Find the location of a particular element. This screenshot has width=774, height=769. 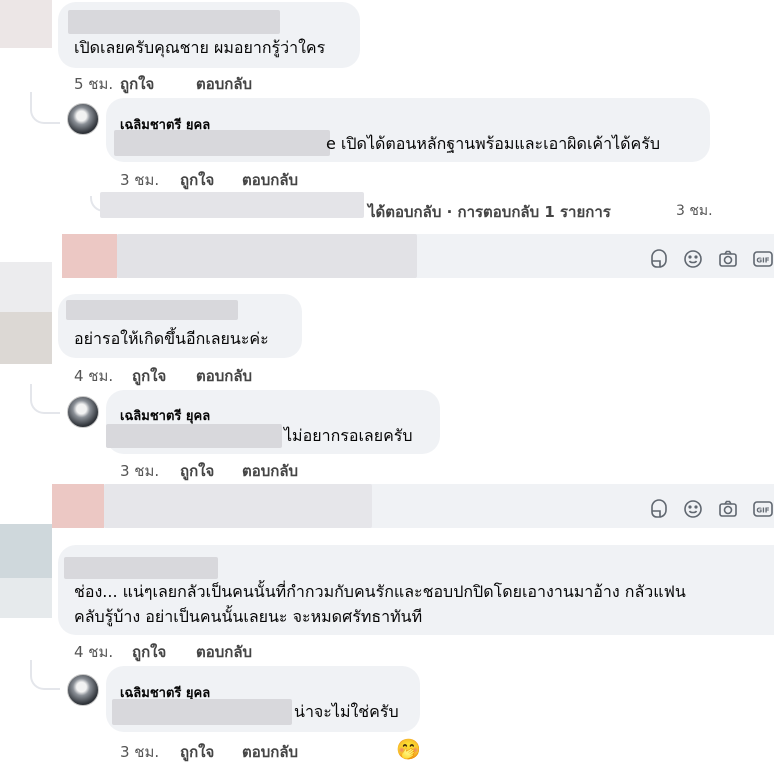

more-replies-label: ได้ตอบกลับ · การตอบกลับ 1 รายการ is located at coordinates (489, 212).